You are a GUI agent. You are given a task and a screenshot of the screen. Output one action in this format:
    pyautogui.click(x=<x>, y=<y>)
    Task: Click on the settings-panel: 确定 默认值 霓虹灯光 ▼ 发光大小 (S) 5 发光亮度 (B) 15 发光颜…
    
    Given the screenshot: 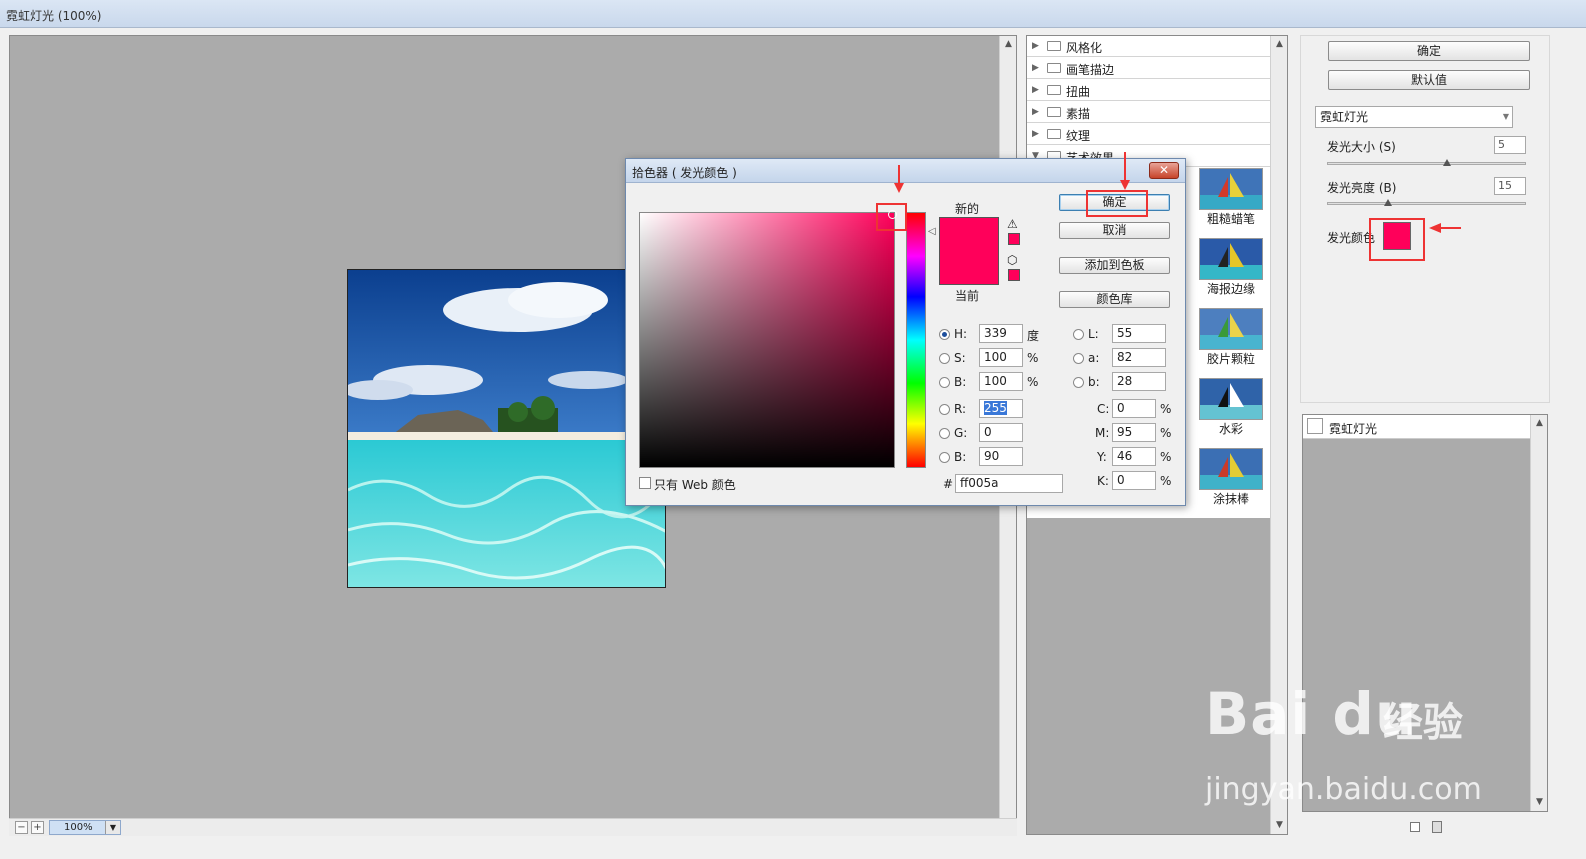 What is the action you would take?
    pyautogui.click(x=1425, y=219)
    